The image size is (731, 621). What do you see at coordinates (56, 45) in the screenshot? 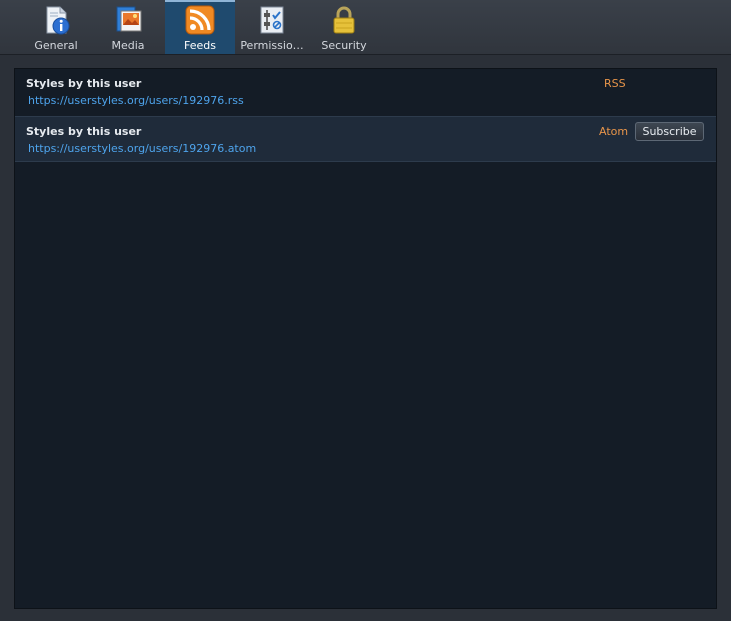
I see `tab-label: General` at bounding box center [56, 45].